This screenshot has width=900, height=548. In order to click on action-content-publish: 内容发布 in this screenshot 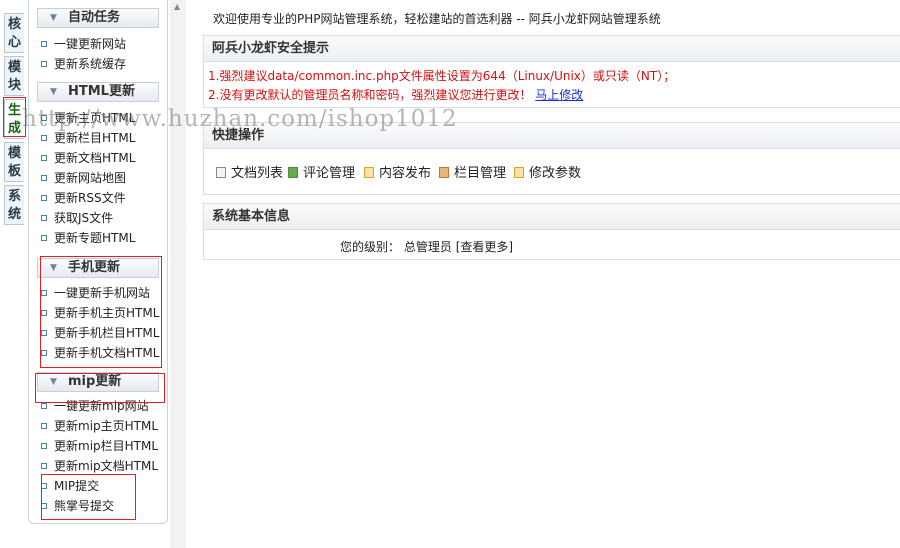, I will do `click(397, 171)`.